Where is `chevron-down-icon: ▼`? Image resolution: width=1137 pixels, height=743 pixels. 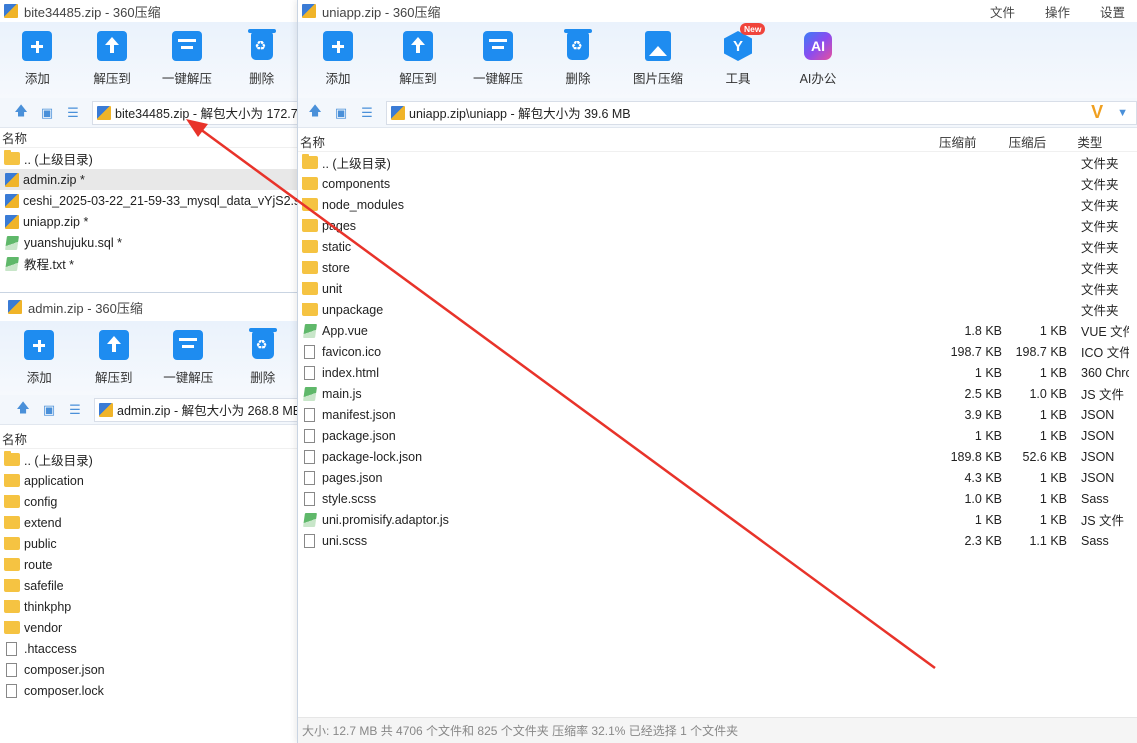 chevron-down-icon: ▼ is located at coordinates (1122, 113).